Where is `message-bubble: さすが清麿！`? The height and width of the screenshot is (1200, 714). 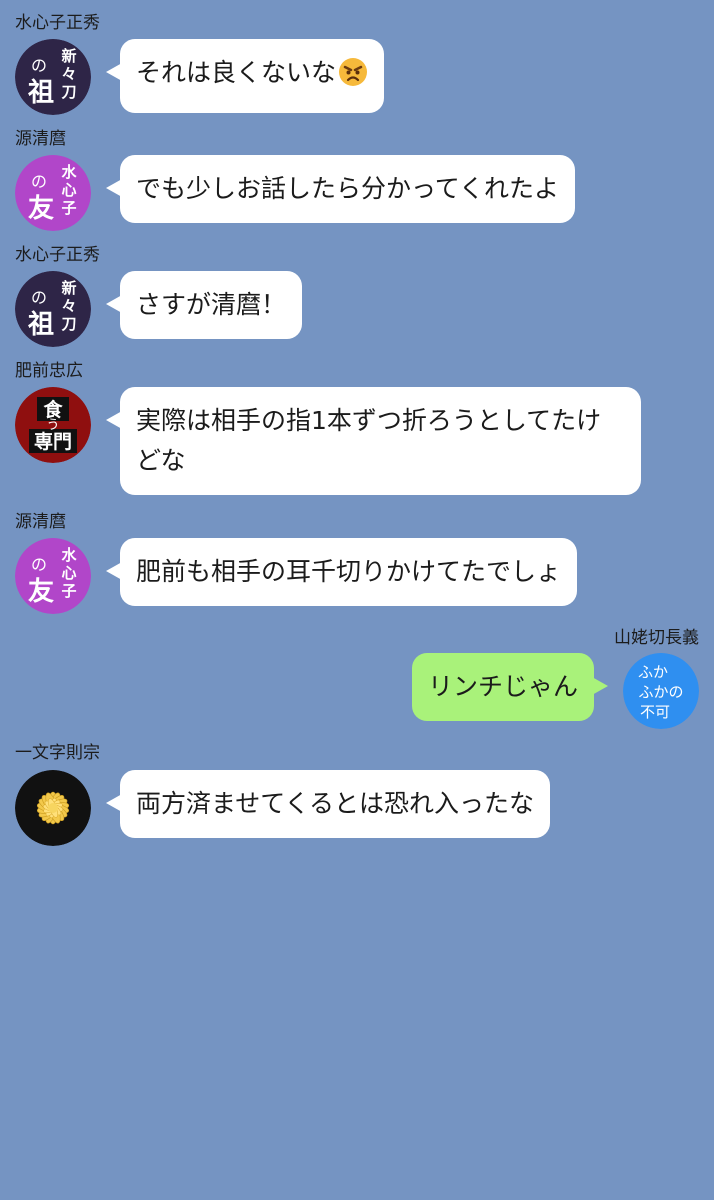
message-bubble: さすが清麿！ is located at coordinates (204, 305).